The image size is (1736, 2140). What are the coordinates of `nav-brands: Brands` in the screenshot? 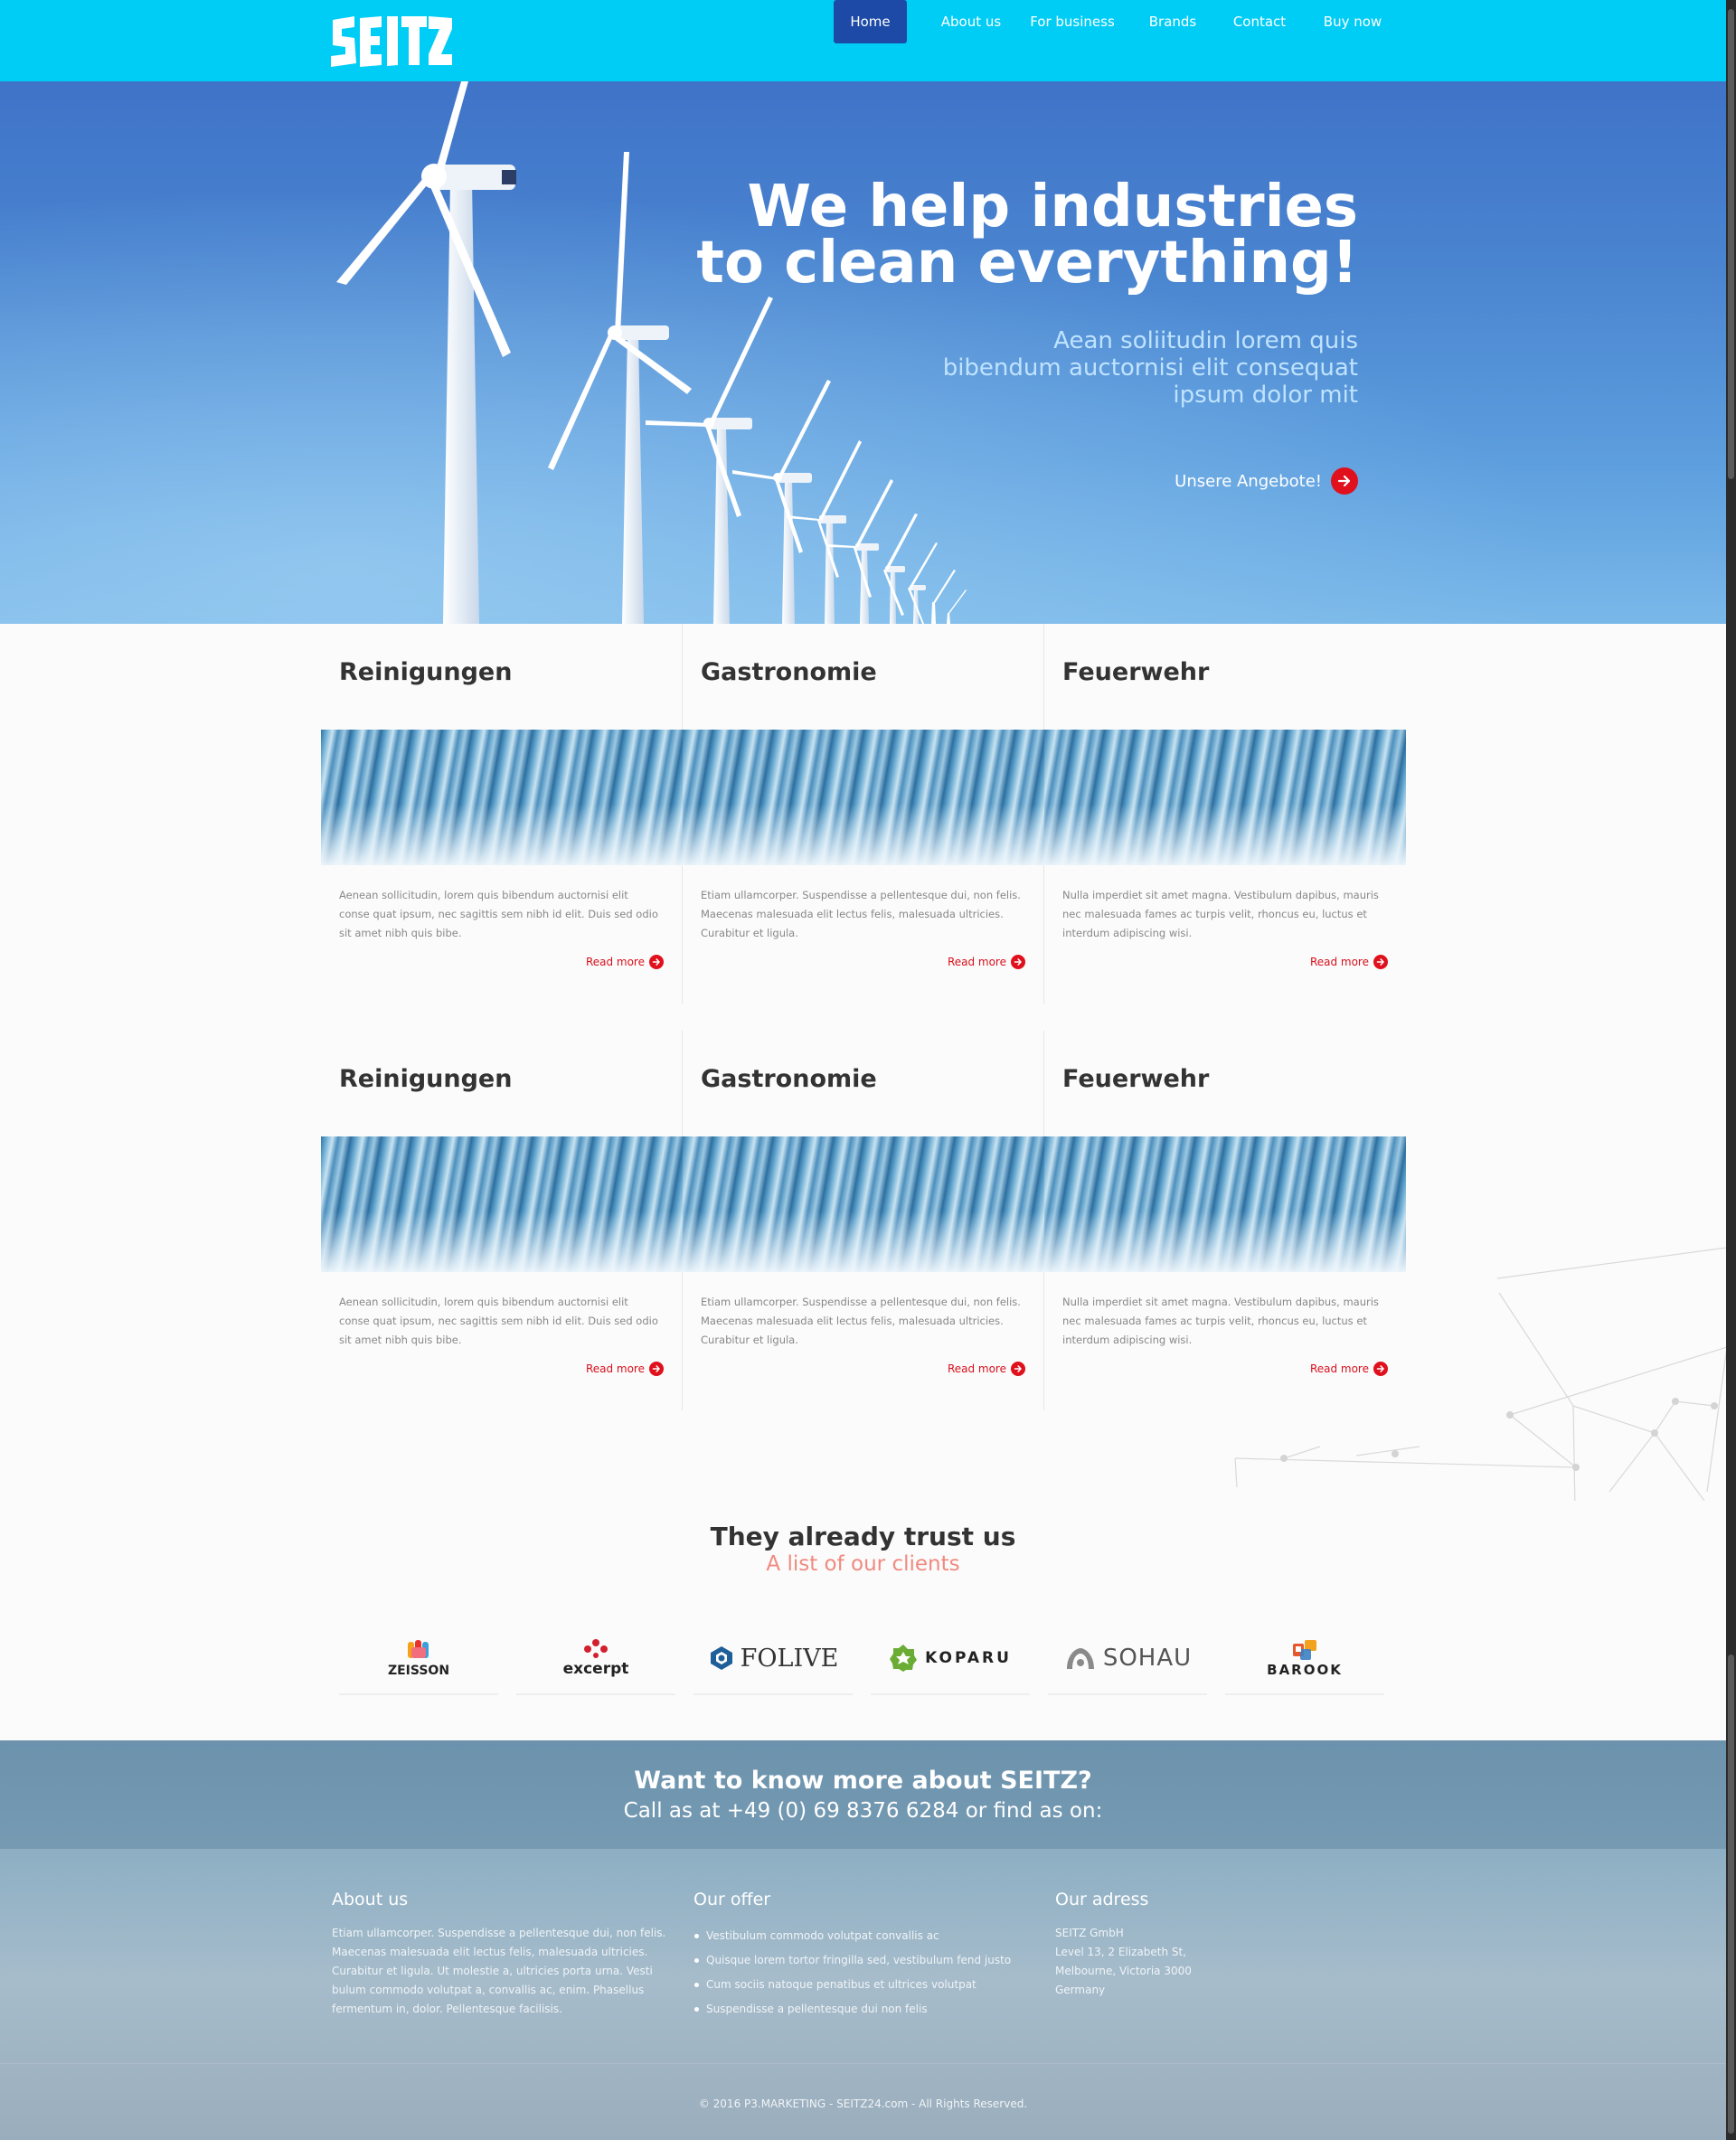 It's located at (1173, 21).